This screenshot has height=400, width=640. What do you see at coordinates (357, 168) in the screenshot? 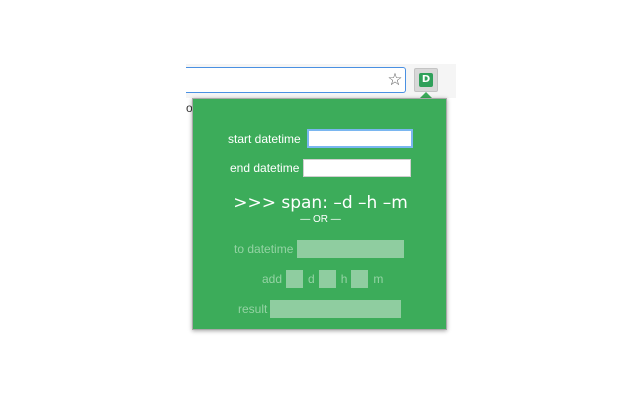
I see `end-datetime-input` at bounding box center [357, 168].